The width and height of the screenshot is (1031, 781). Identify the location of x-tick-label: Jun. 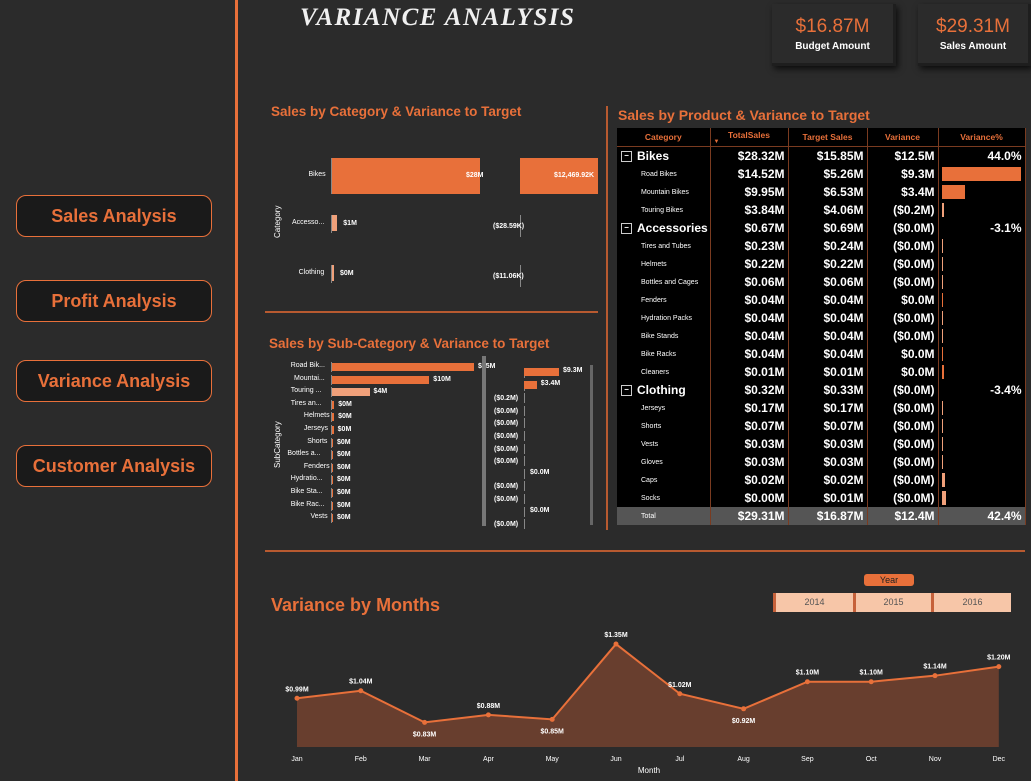
(615, 759).